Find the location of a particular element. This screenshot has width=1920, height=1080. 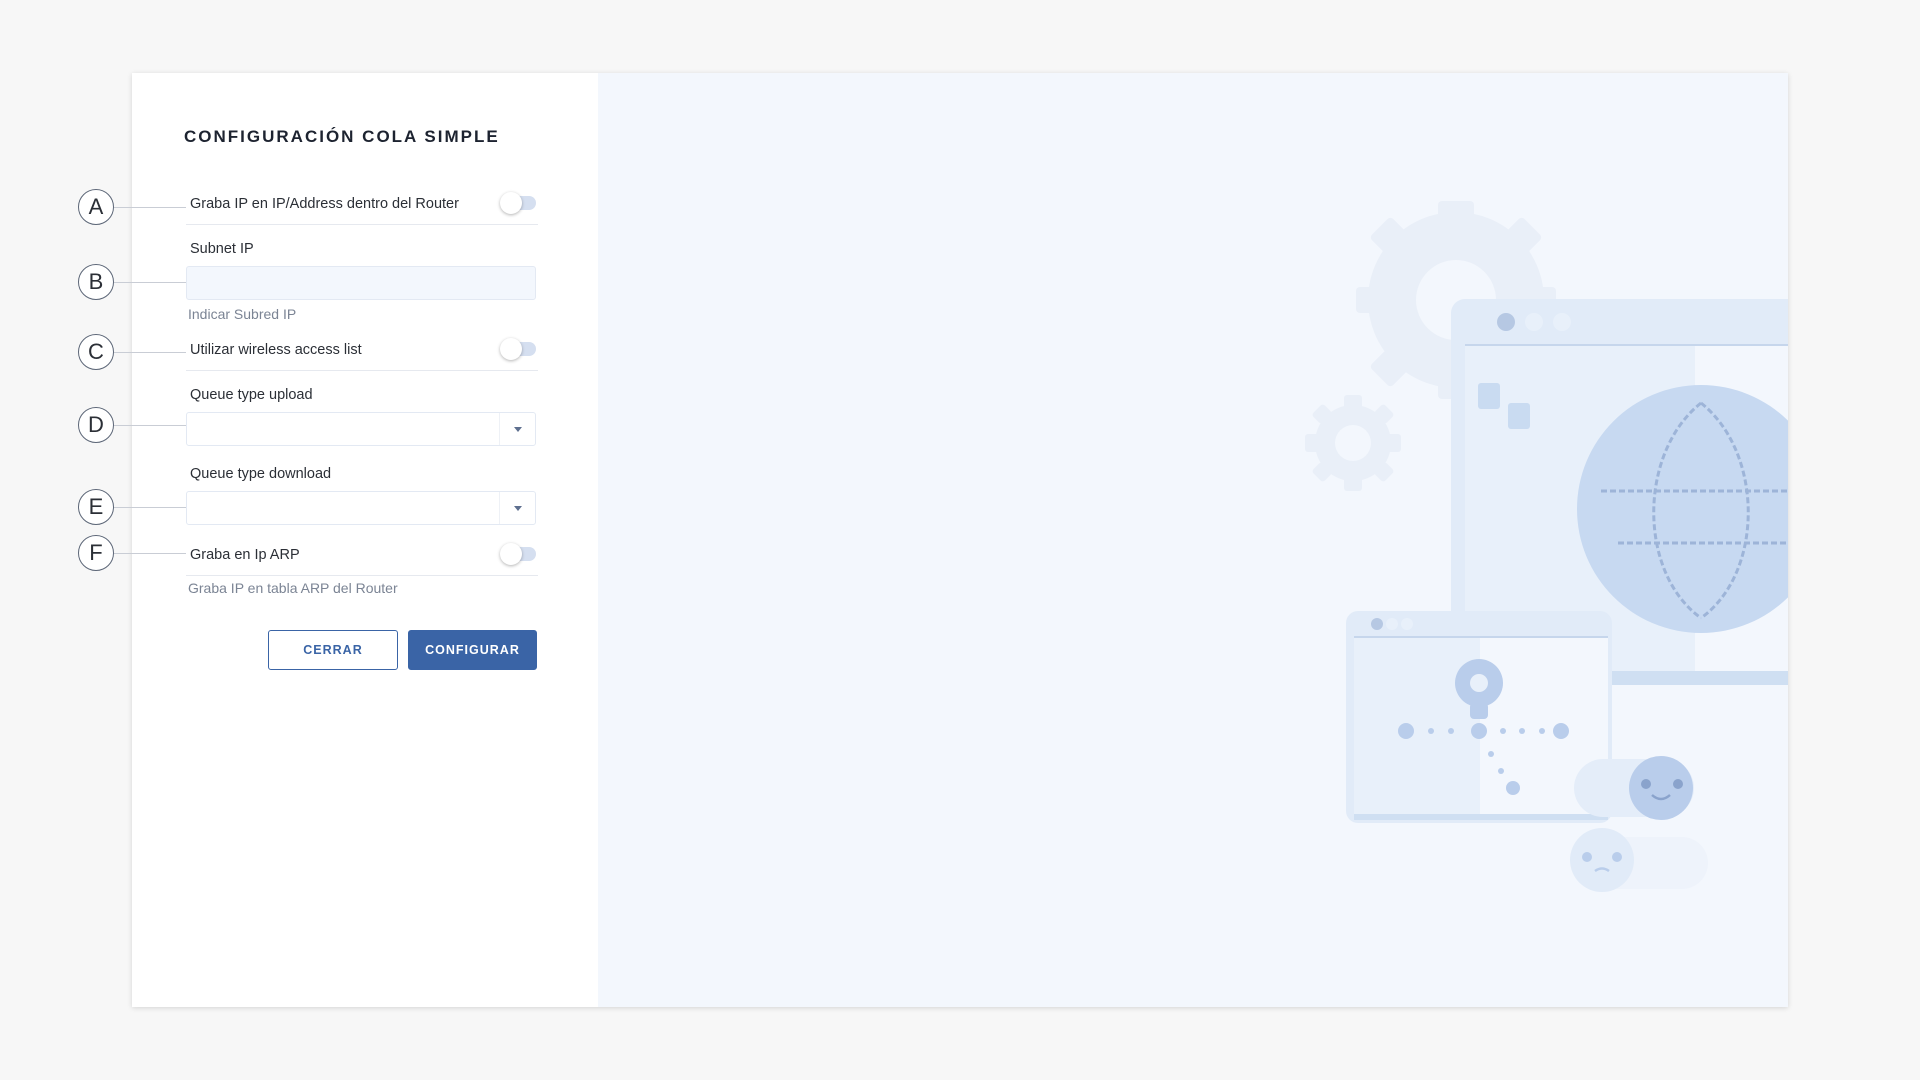

wireless-switch is located at coordinates (518, 349).